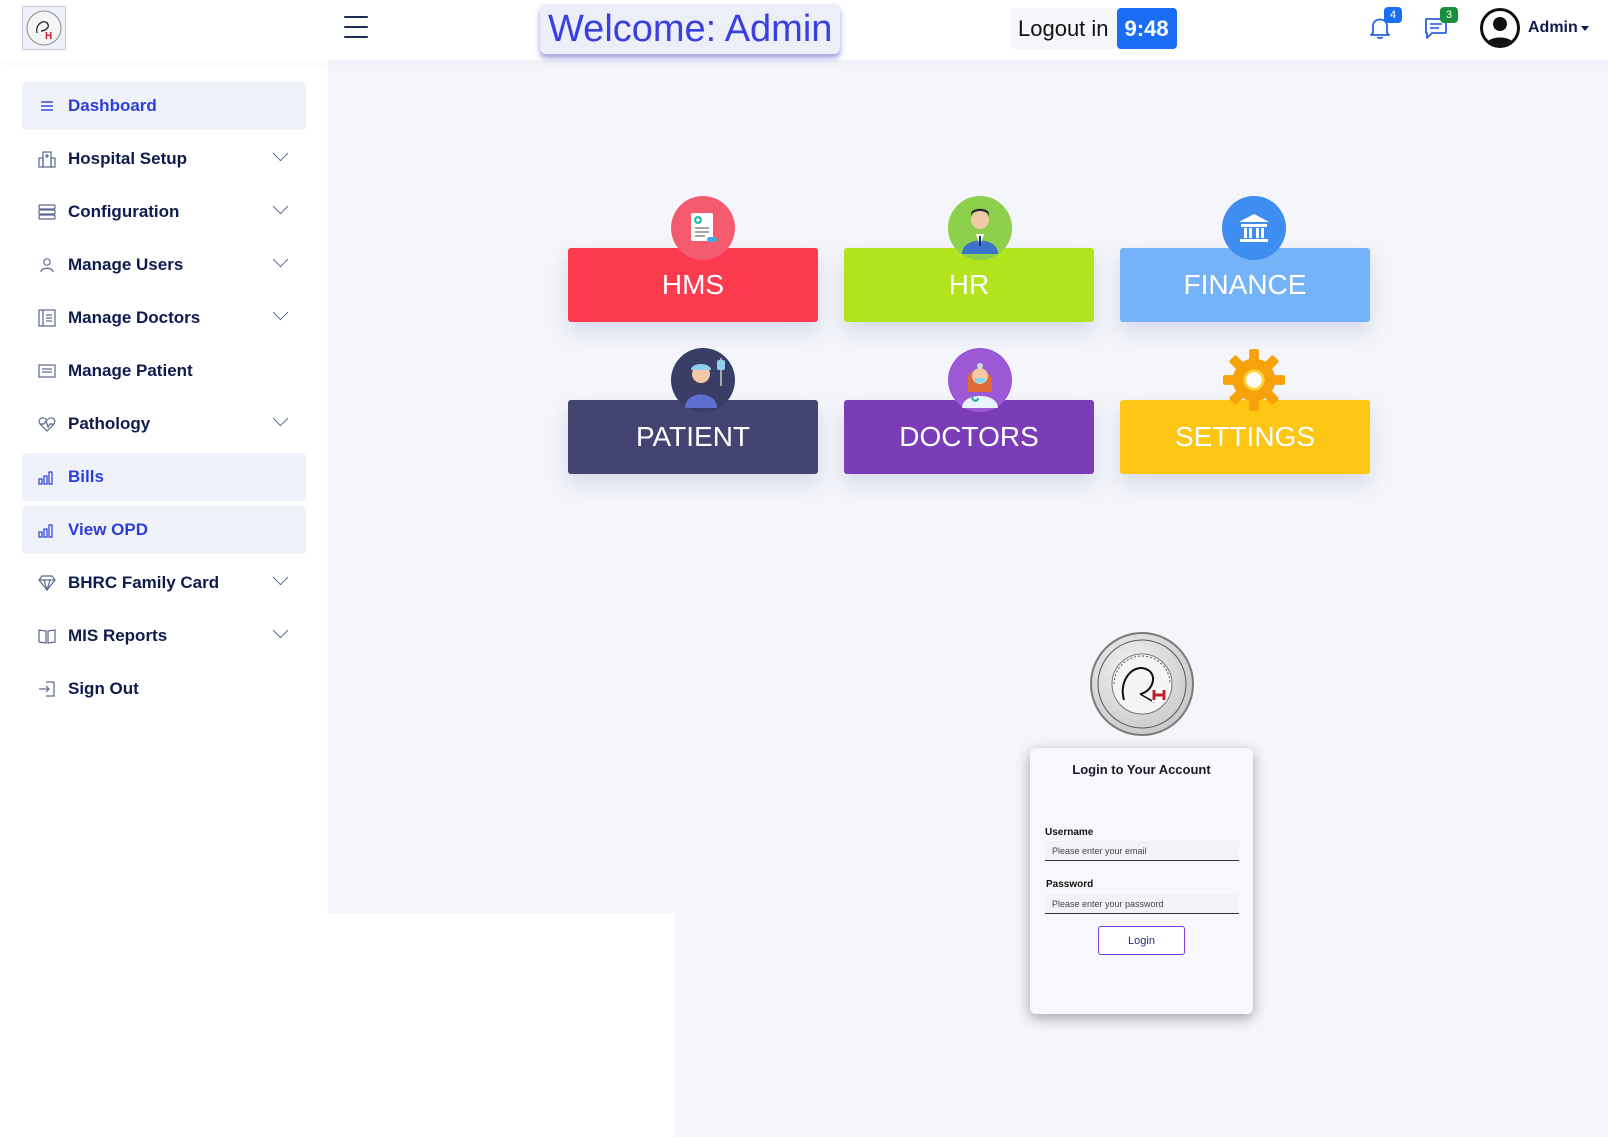  I want to click on patient-icon, so click(703, 380).